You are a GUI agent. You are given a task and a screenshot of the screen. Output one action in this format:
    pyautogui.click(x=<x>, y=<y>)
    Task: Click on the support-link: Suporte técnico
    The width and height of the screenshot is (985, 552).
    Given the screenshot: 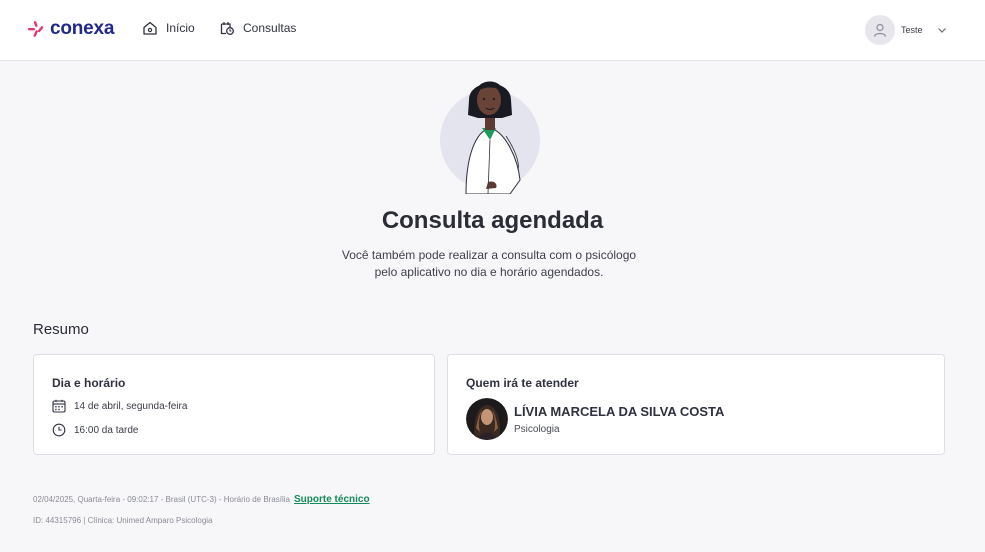 What is the action you would take?
    pyautogui.click(x=332, y=499)
    